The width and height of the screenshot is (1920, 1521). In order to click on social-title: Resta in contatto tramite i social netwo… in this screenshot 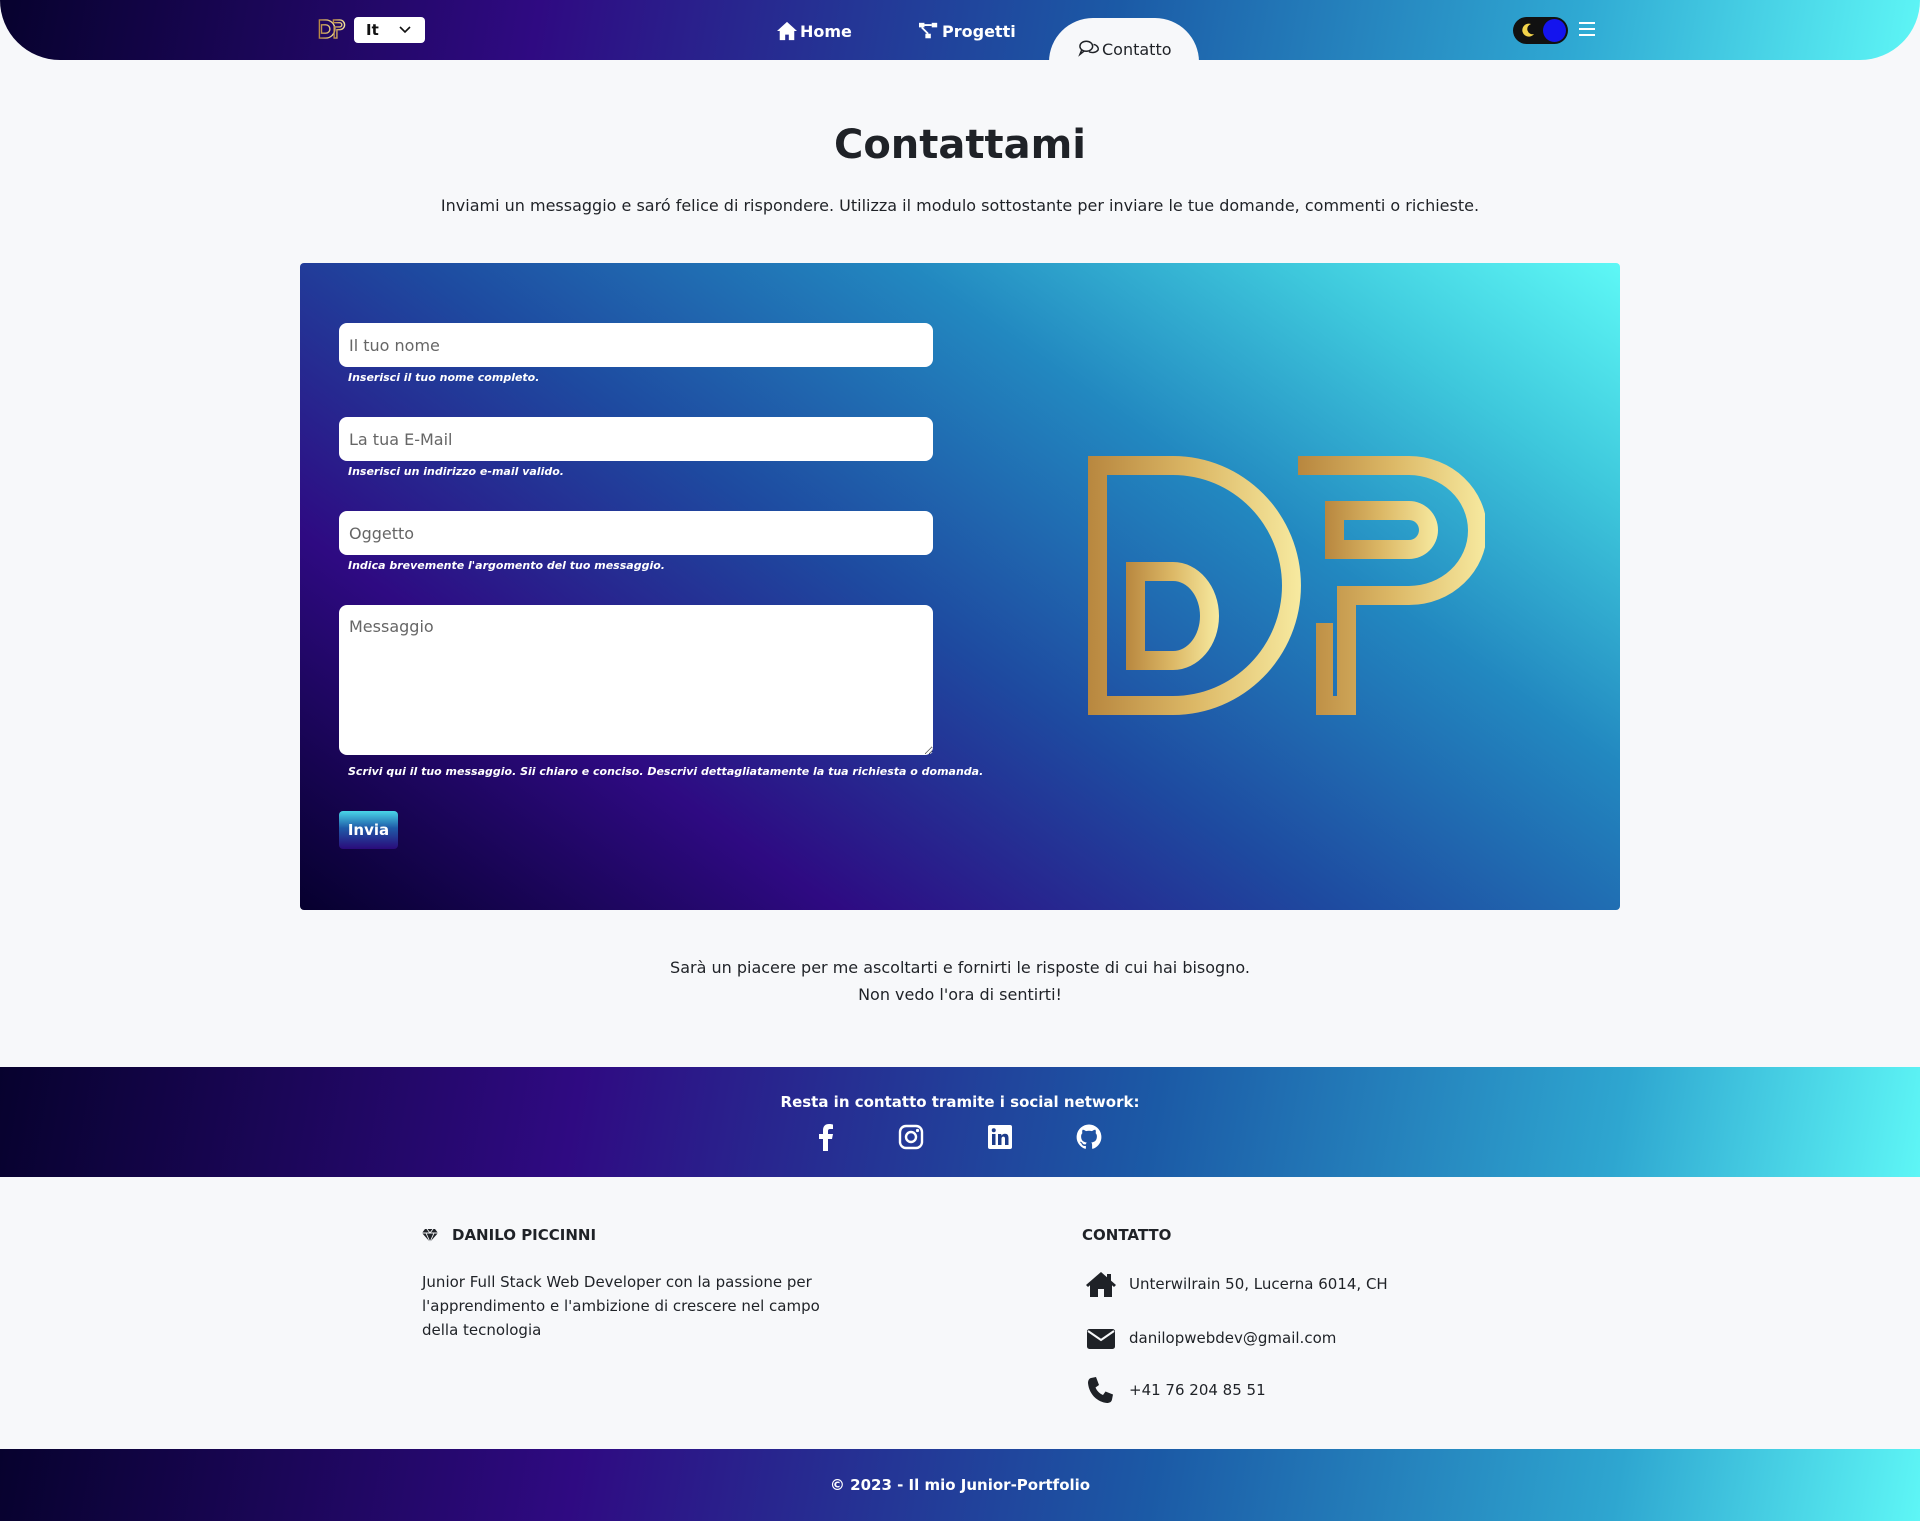, I will do `click(960, 1102)`.